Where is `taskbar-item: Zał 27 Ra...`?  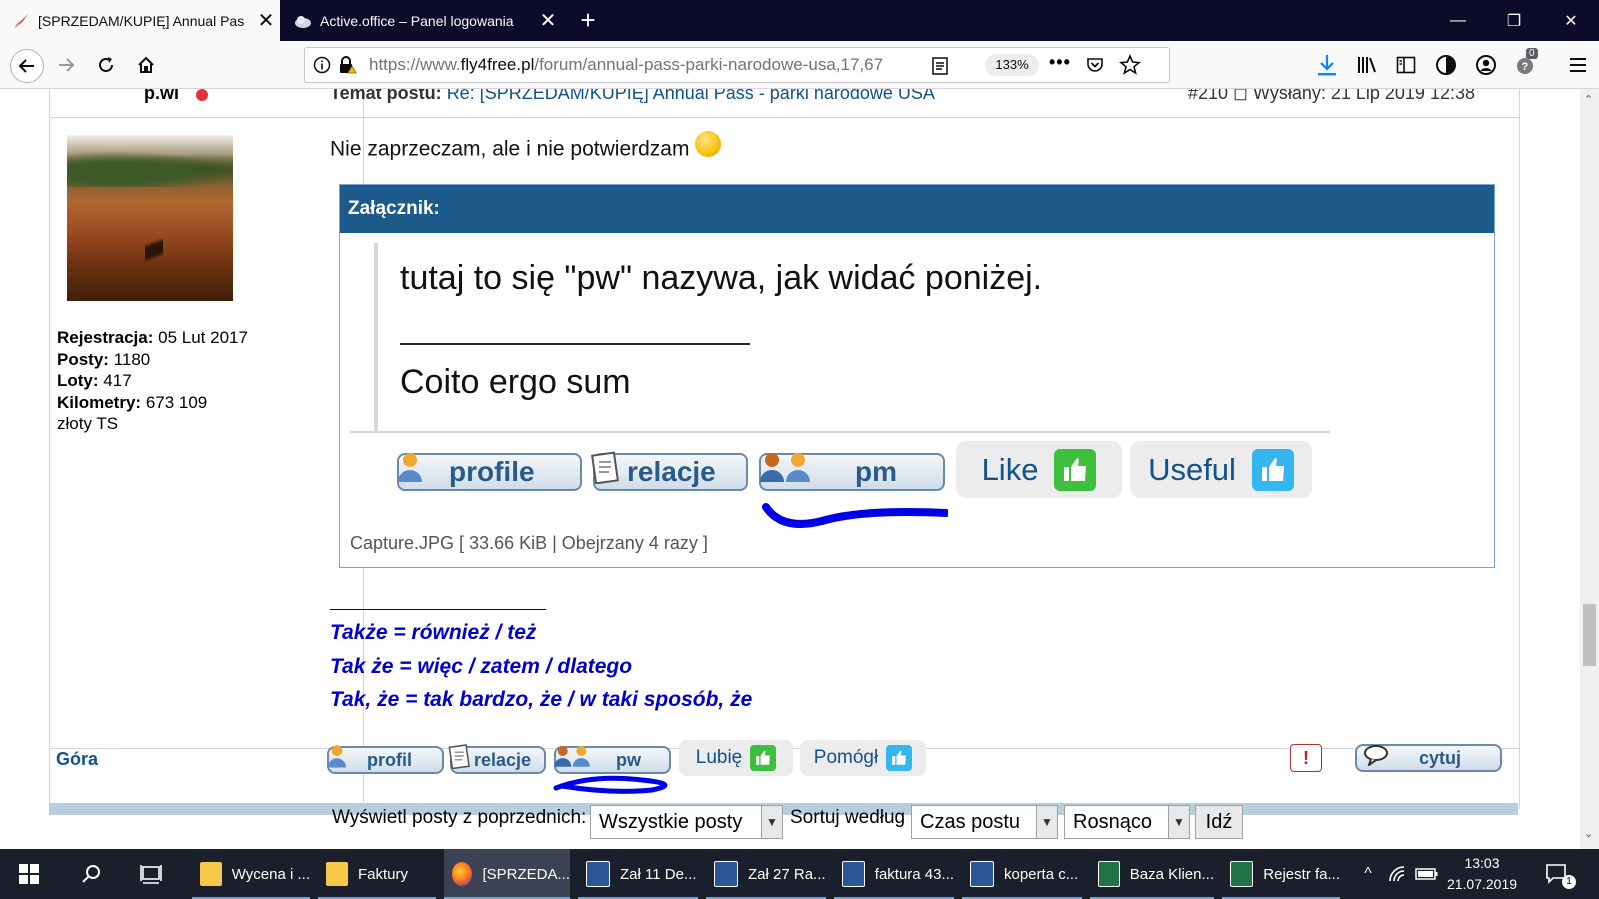
taskbar-item: Zał 27 Ra... is located at coordinates (766, 874).